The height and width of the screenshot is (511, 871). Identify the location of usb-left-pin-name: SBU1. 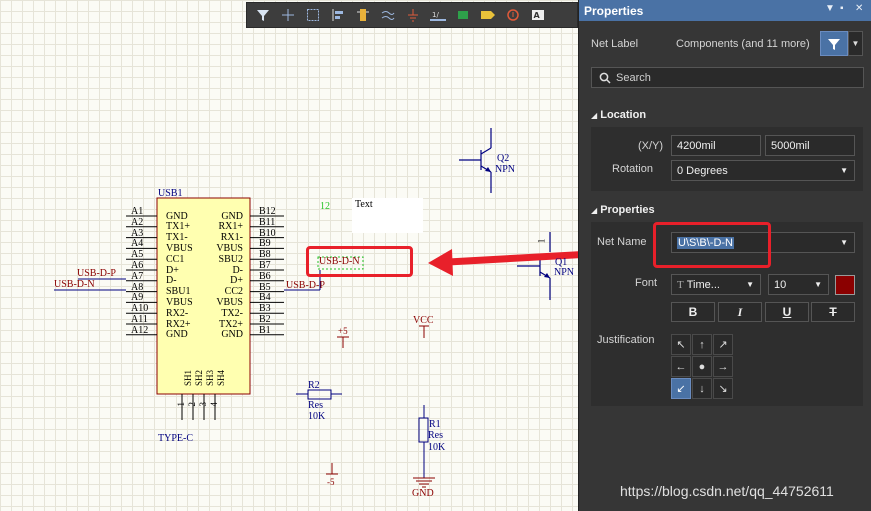
(178, 292).